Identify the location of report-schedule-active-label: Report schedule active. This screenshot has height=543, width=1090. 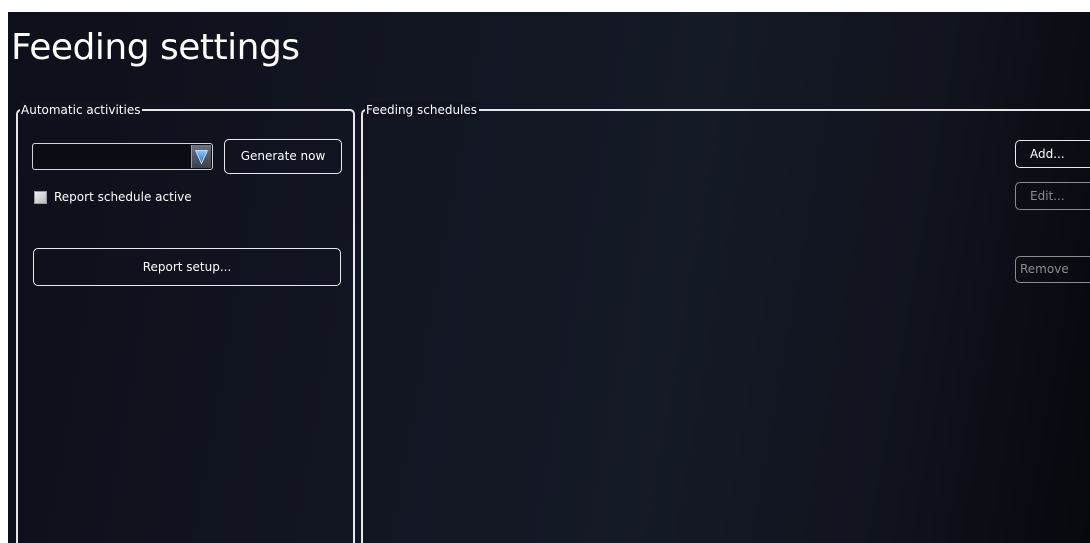
(123, 197).